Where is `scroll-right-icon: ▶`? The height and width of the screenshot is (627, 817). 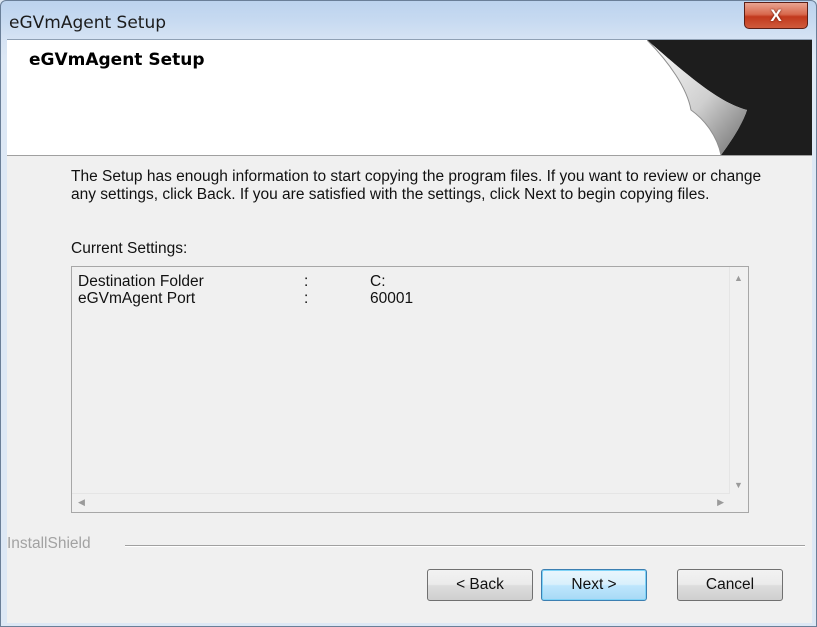 scroll-right-icon: ▶ is located at coordinates (720, 502).